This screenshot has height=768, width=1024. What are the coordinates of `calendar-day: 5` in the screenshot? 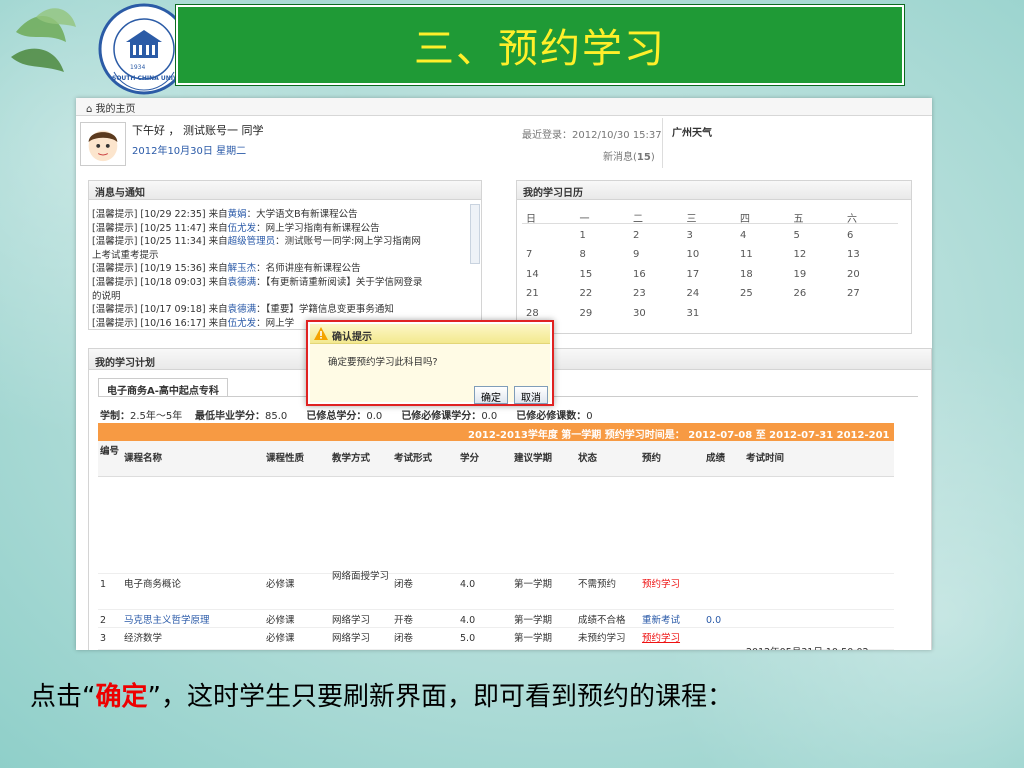 It's located at (814, 235).